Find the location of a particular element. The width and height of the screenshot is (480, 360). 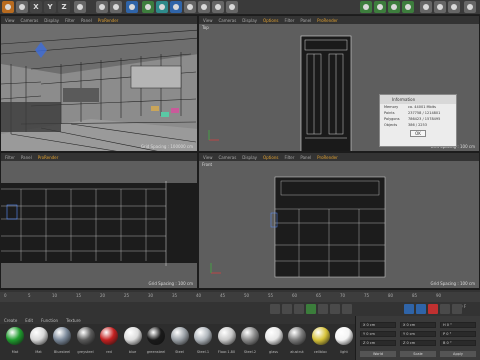

polygons-mode-icon is located at coordinates (454, 7).